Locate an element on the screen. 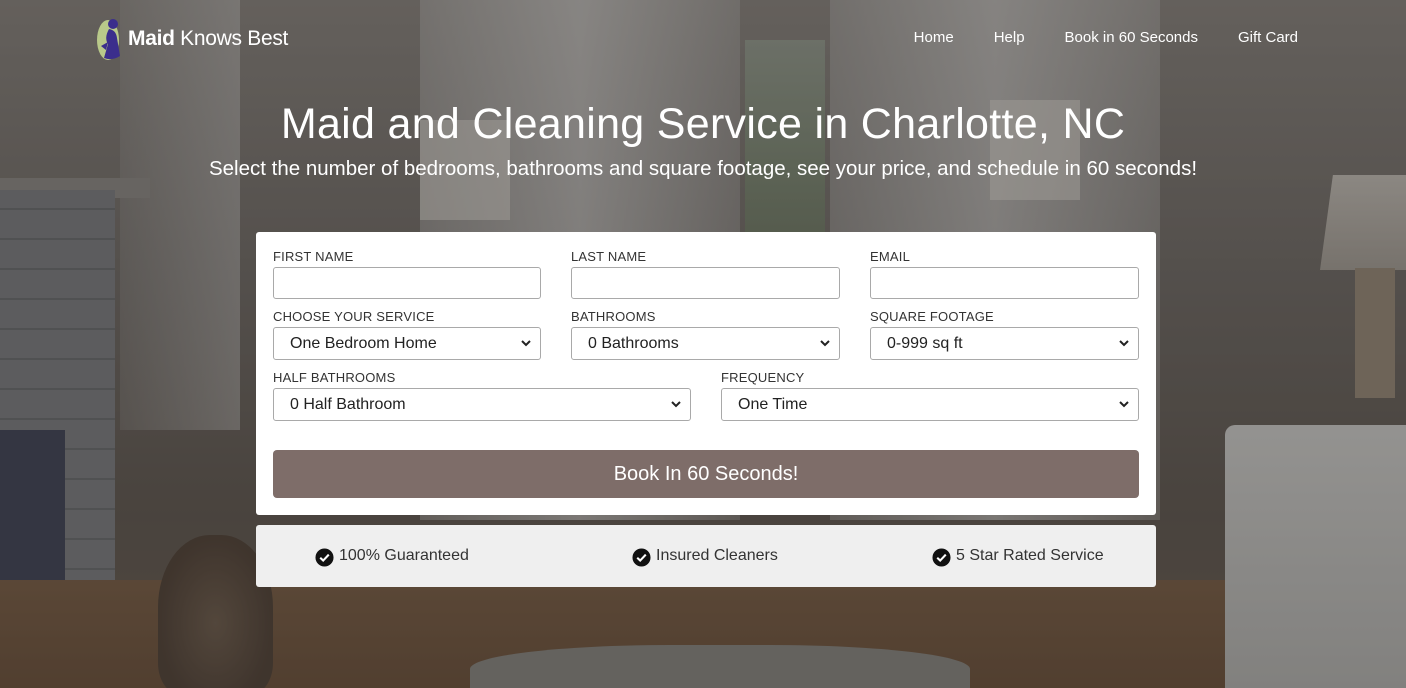  frequency-select: One Time is located at coordinates (930, 404).